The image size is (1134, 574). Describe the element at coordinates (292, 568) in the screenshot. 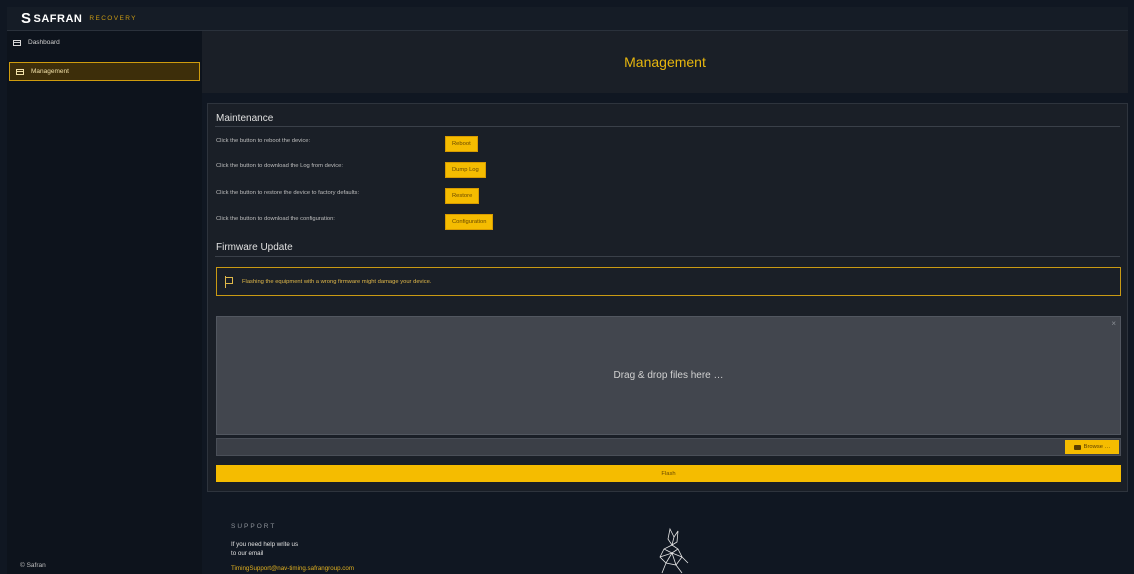

I see `support-email-link: TimingSupport@nav-timing.safrangroup.com` at that location.